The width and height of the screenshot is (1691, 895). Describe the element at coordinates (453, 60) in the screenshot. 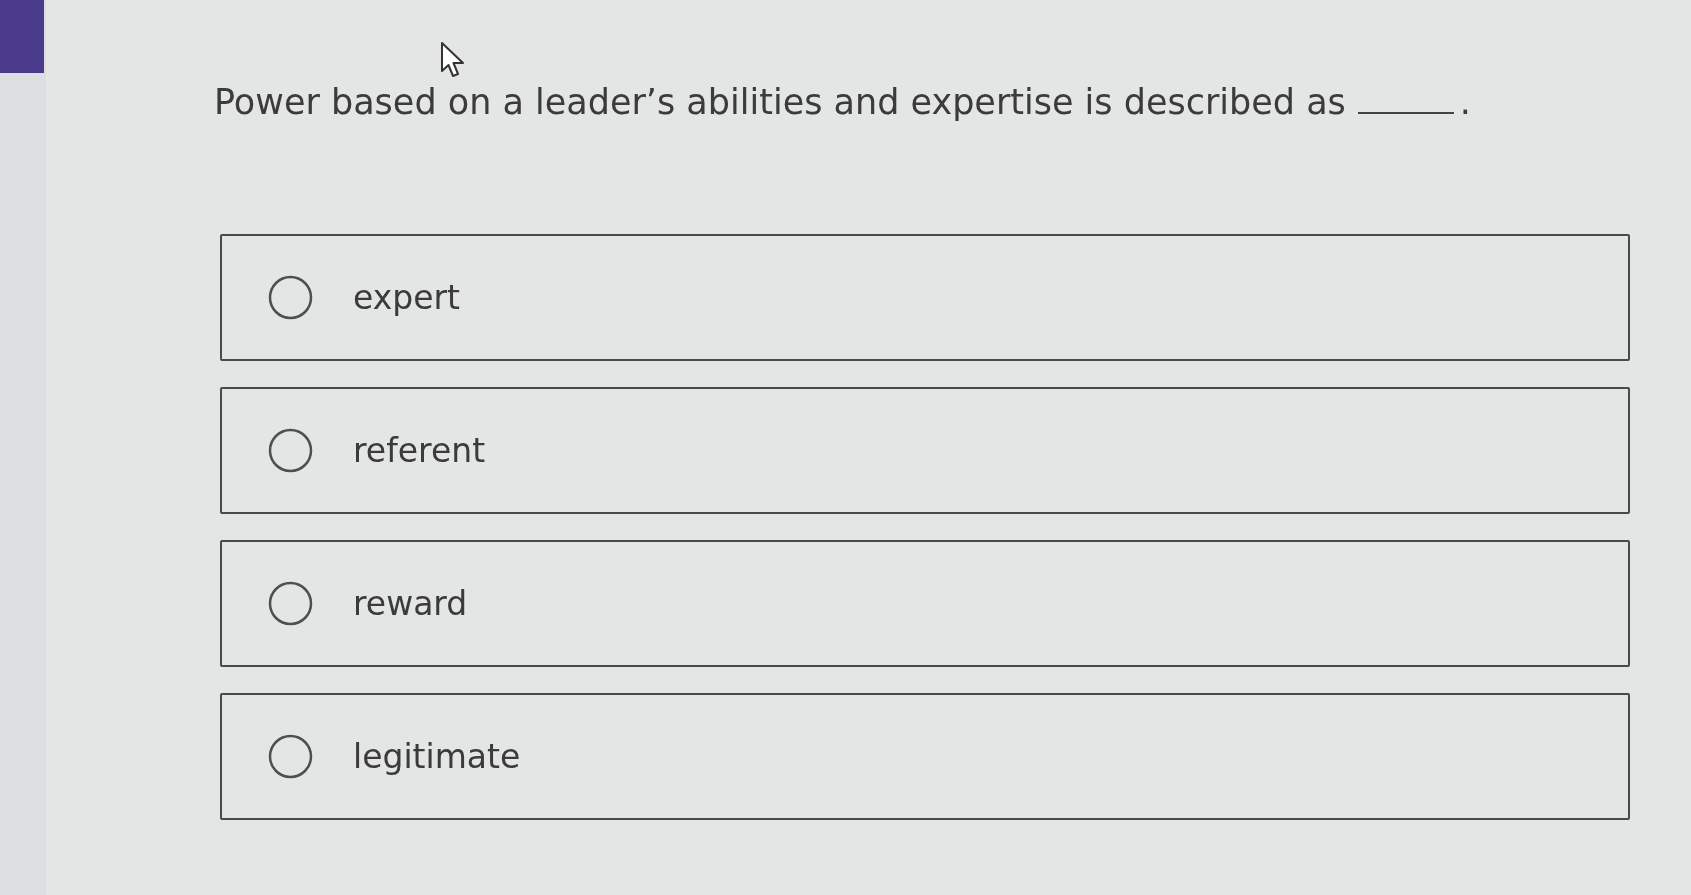

I see `mouse-pointer-icon` at that location.